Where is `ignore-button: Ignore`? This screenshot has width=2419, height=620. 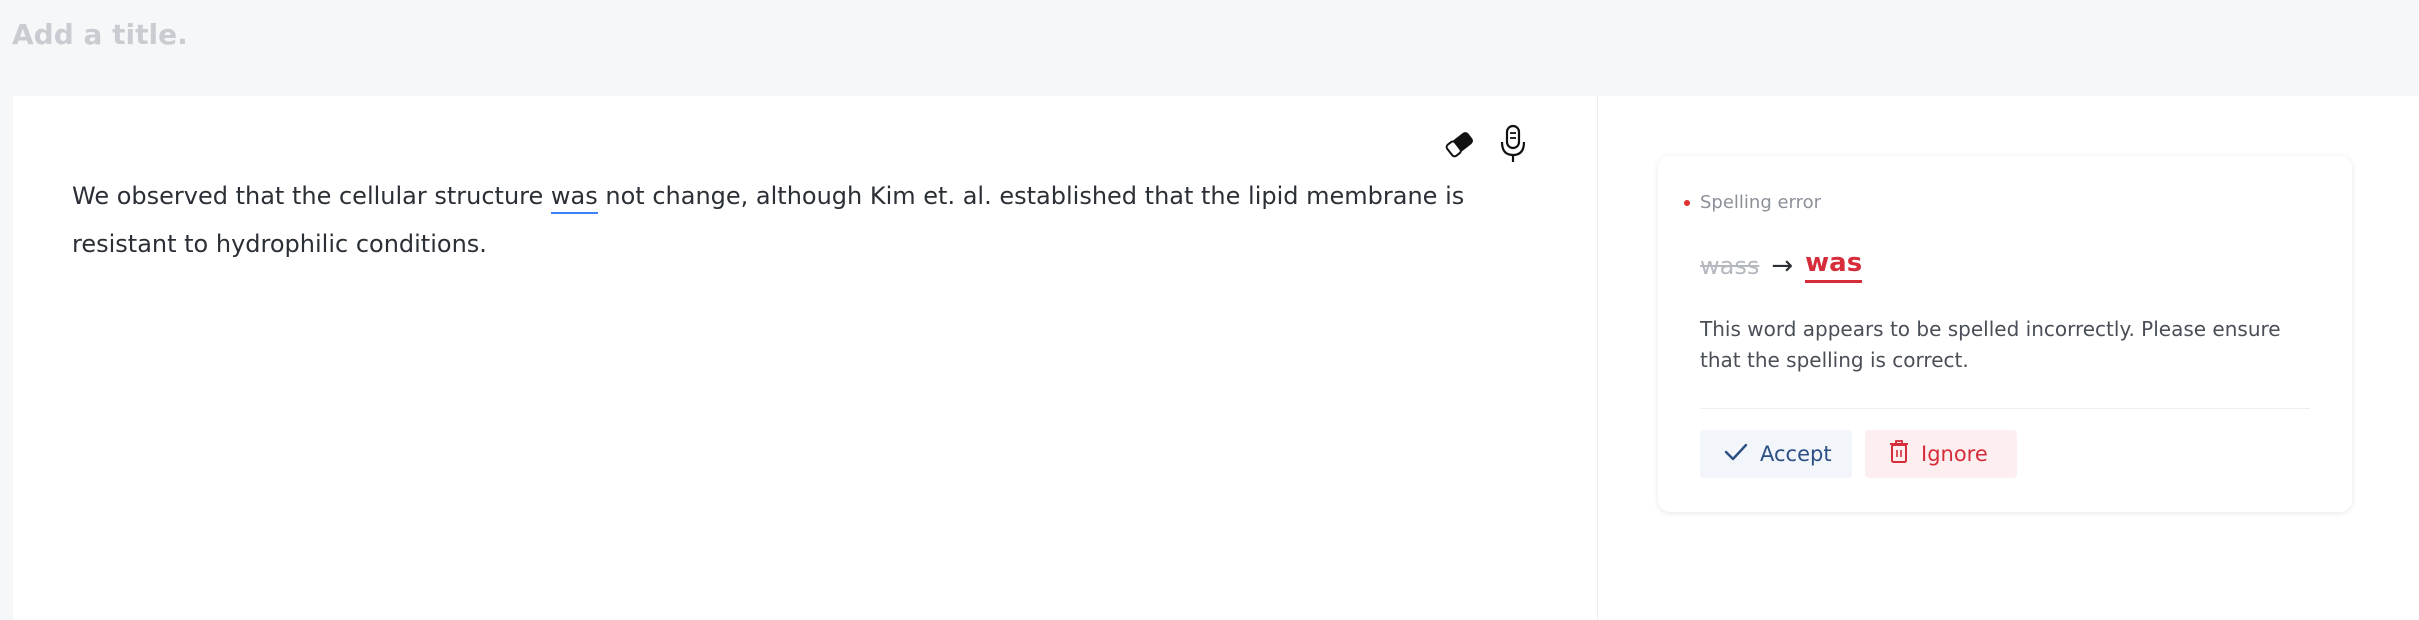
ignore-button: Ignore is located at coordinates (1941, 454).